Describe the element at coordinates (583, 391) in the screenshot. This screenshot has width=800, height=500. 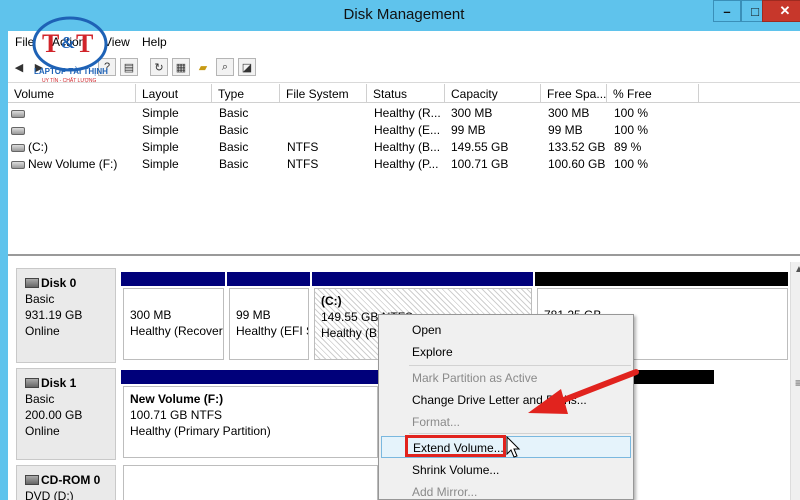
I see `annotation-arrow` at that location.